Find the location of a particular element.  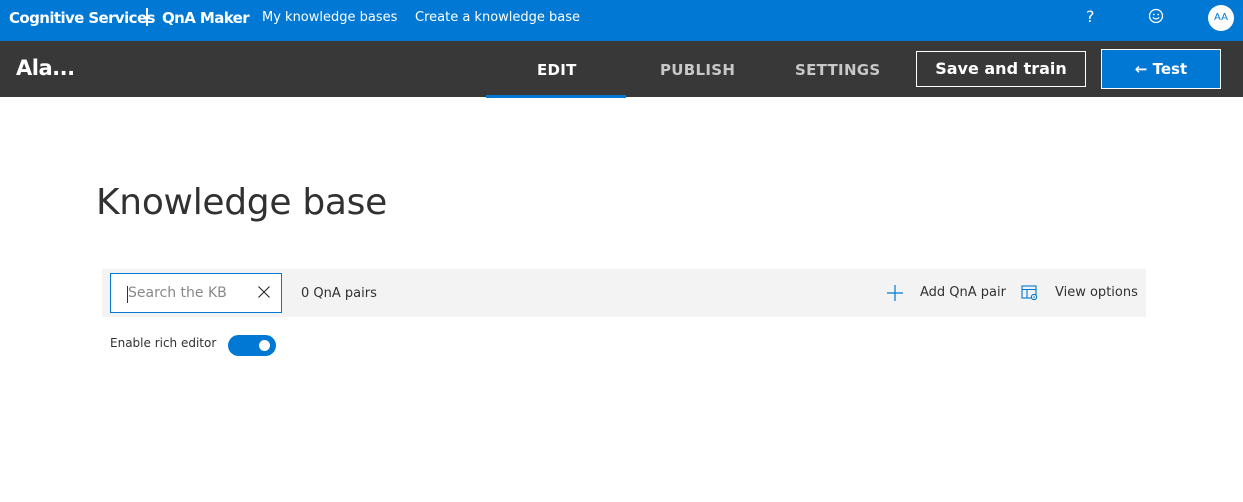

add-qna-pair-label: Add QnA pair is located at coordinates (963, 292).